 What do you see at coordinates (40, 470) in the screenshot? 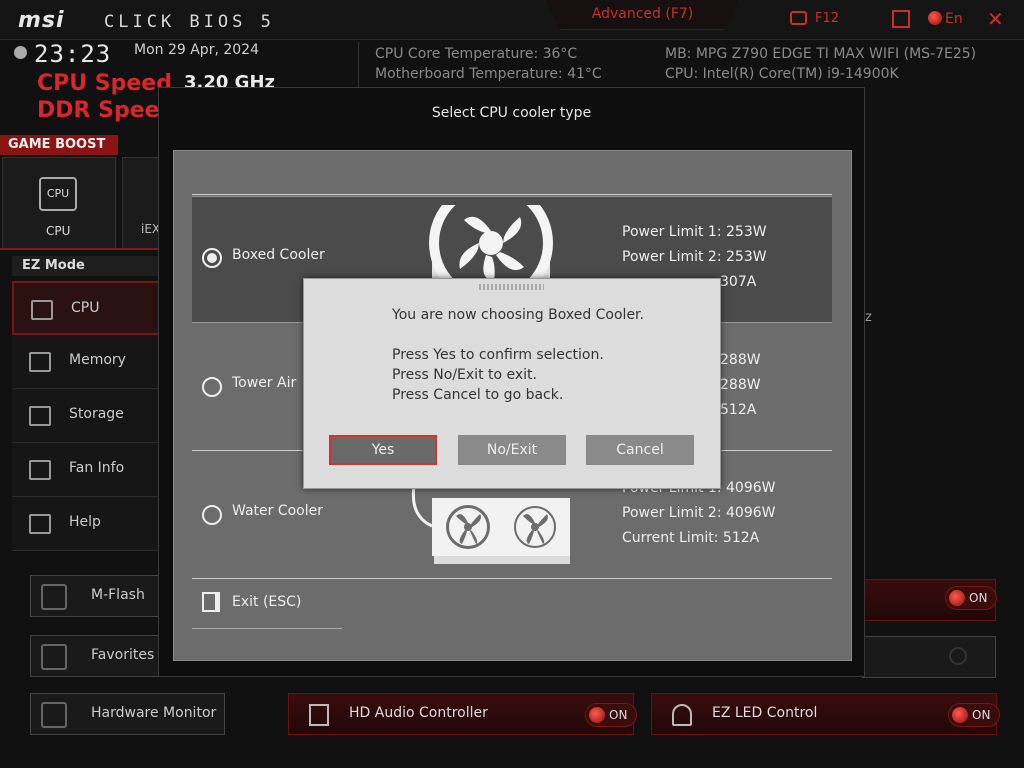
I see `fan-icon` at bounding box center [40, 470].